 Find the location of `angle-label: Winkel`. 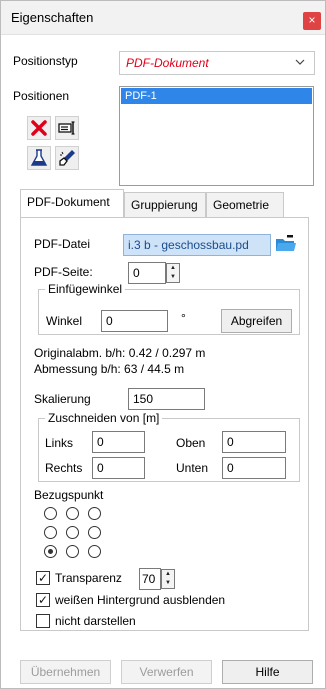

angle-label: Winkel is located at coordinates (64, 321).